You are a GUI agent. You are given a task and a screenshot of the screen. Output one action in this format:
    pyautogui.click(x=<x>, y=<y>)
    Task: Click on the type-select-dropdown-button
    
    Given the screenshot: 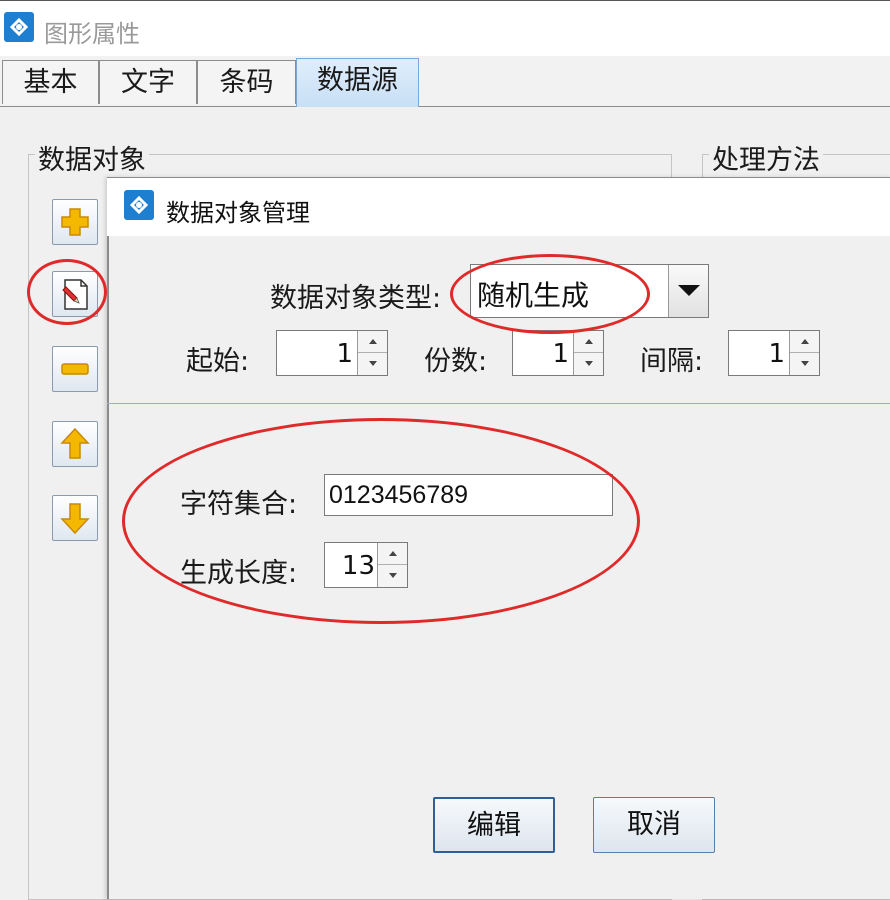 What is the action you would take?
    pyautogui.click(x=688, y=291)
    